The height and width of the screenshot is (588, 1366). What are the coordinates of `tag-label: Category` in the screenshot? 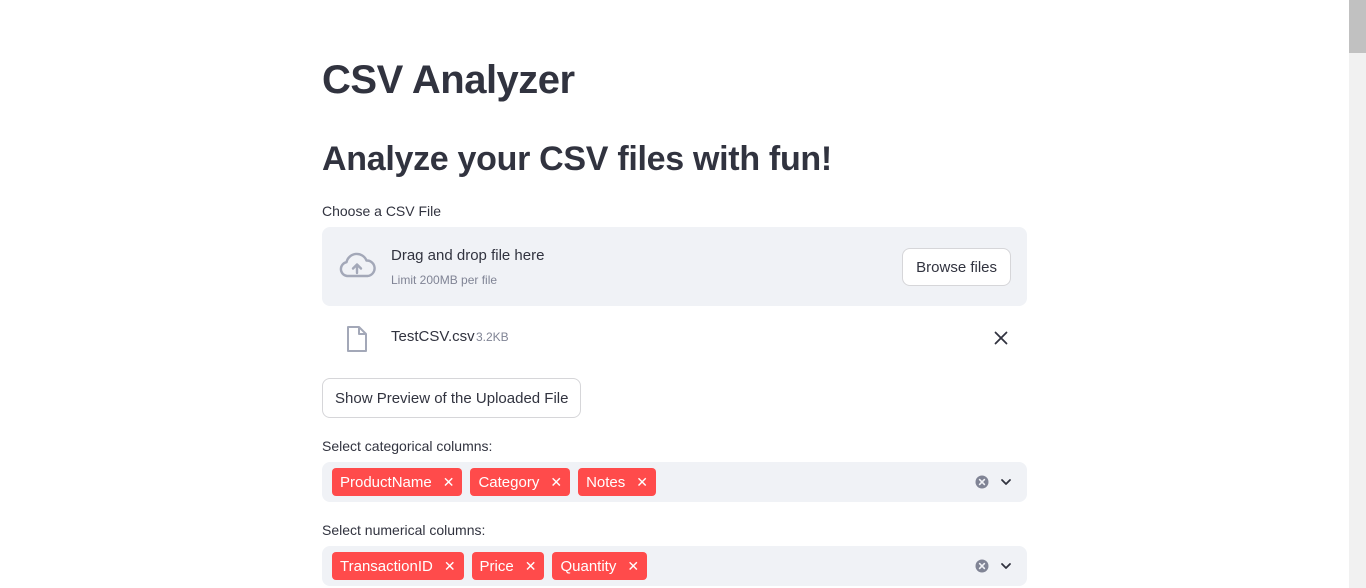 It's located at (509, 482).